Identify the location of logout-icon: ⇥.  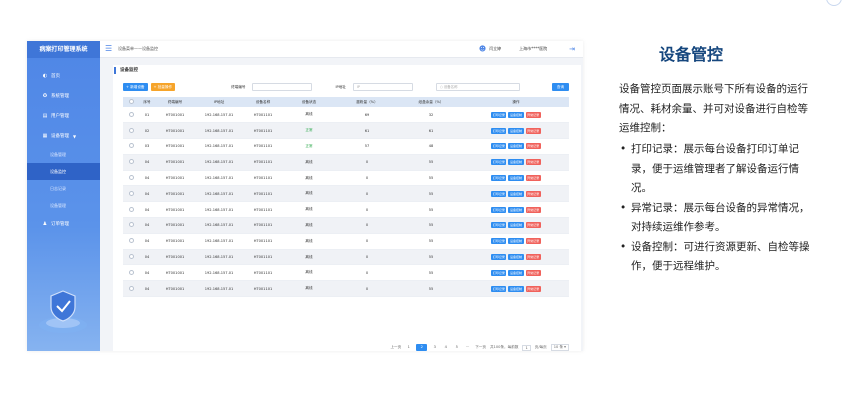
(572, 49).